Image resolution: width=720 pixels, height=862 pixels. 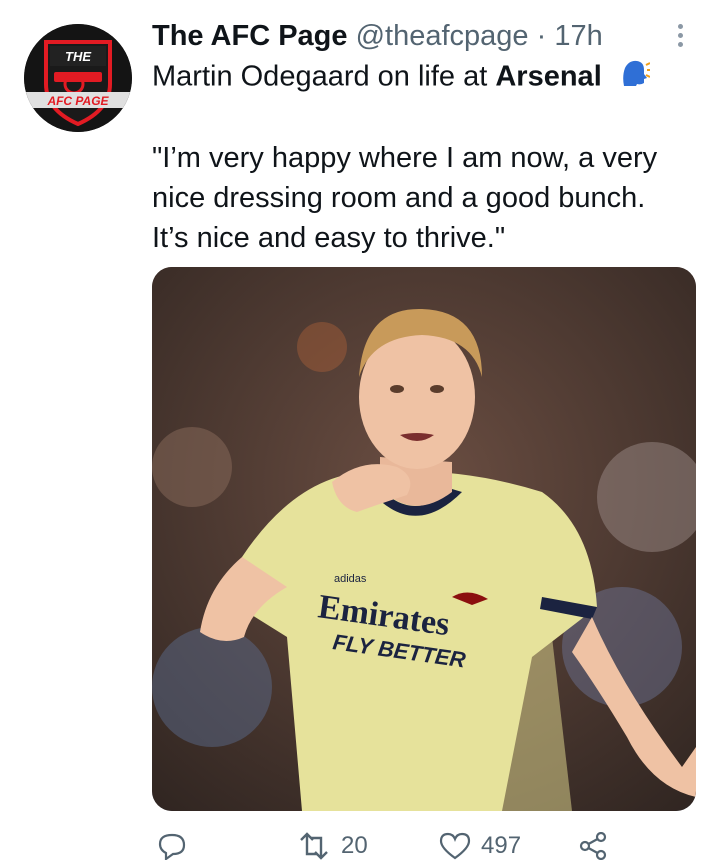 What do you see at coordinates (455, 846) in the screenshot?
I see `heart-icon` at bounding box center [455, 846].